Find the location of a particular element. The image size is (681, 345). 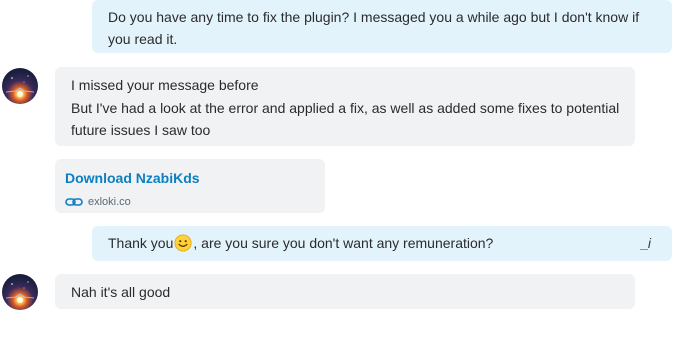

message-text: Nah it's all good is located at coordinates (121, 292).